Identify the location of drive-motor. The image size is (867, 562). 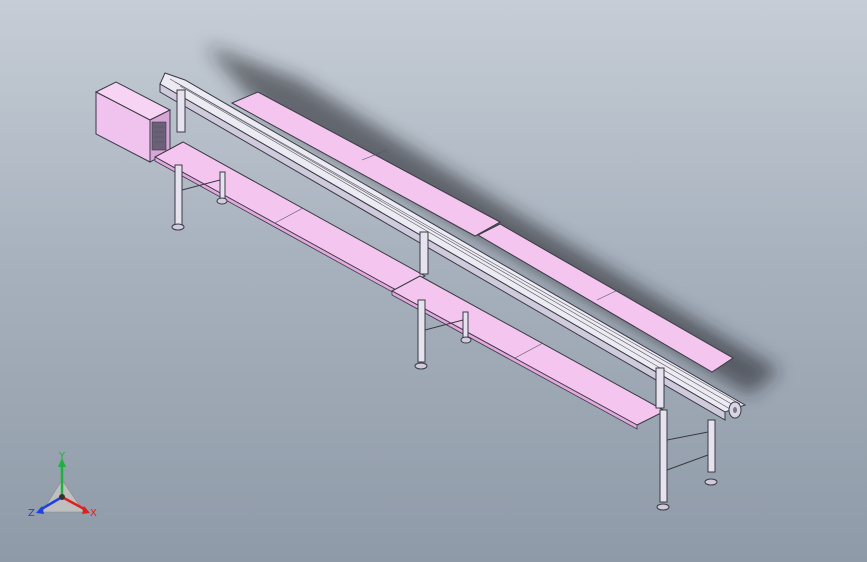
(133, 122).